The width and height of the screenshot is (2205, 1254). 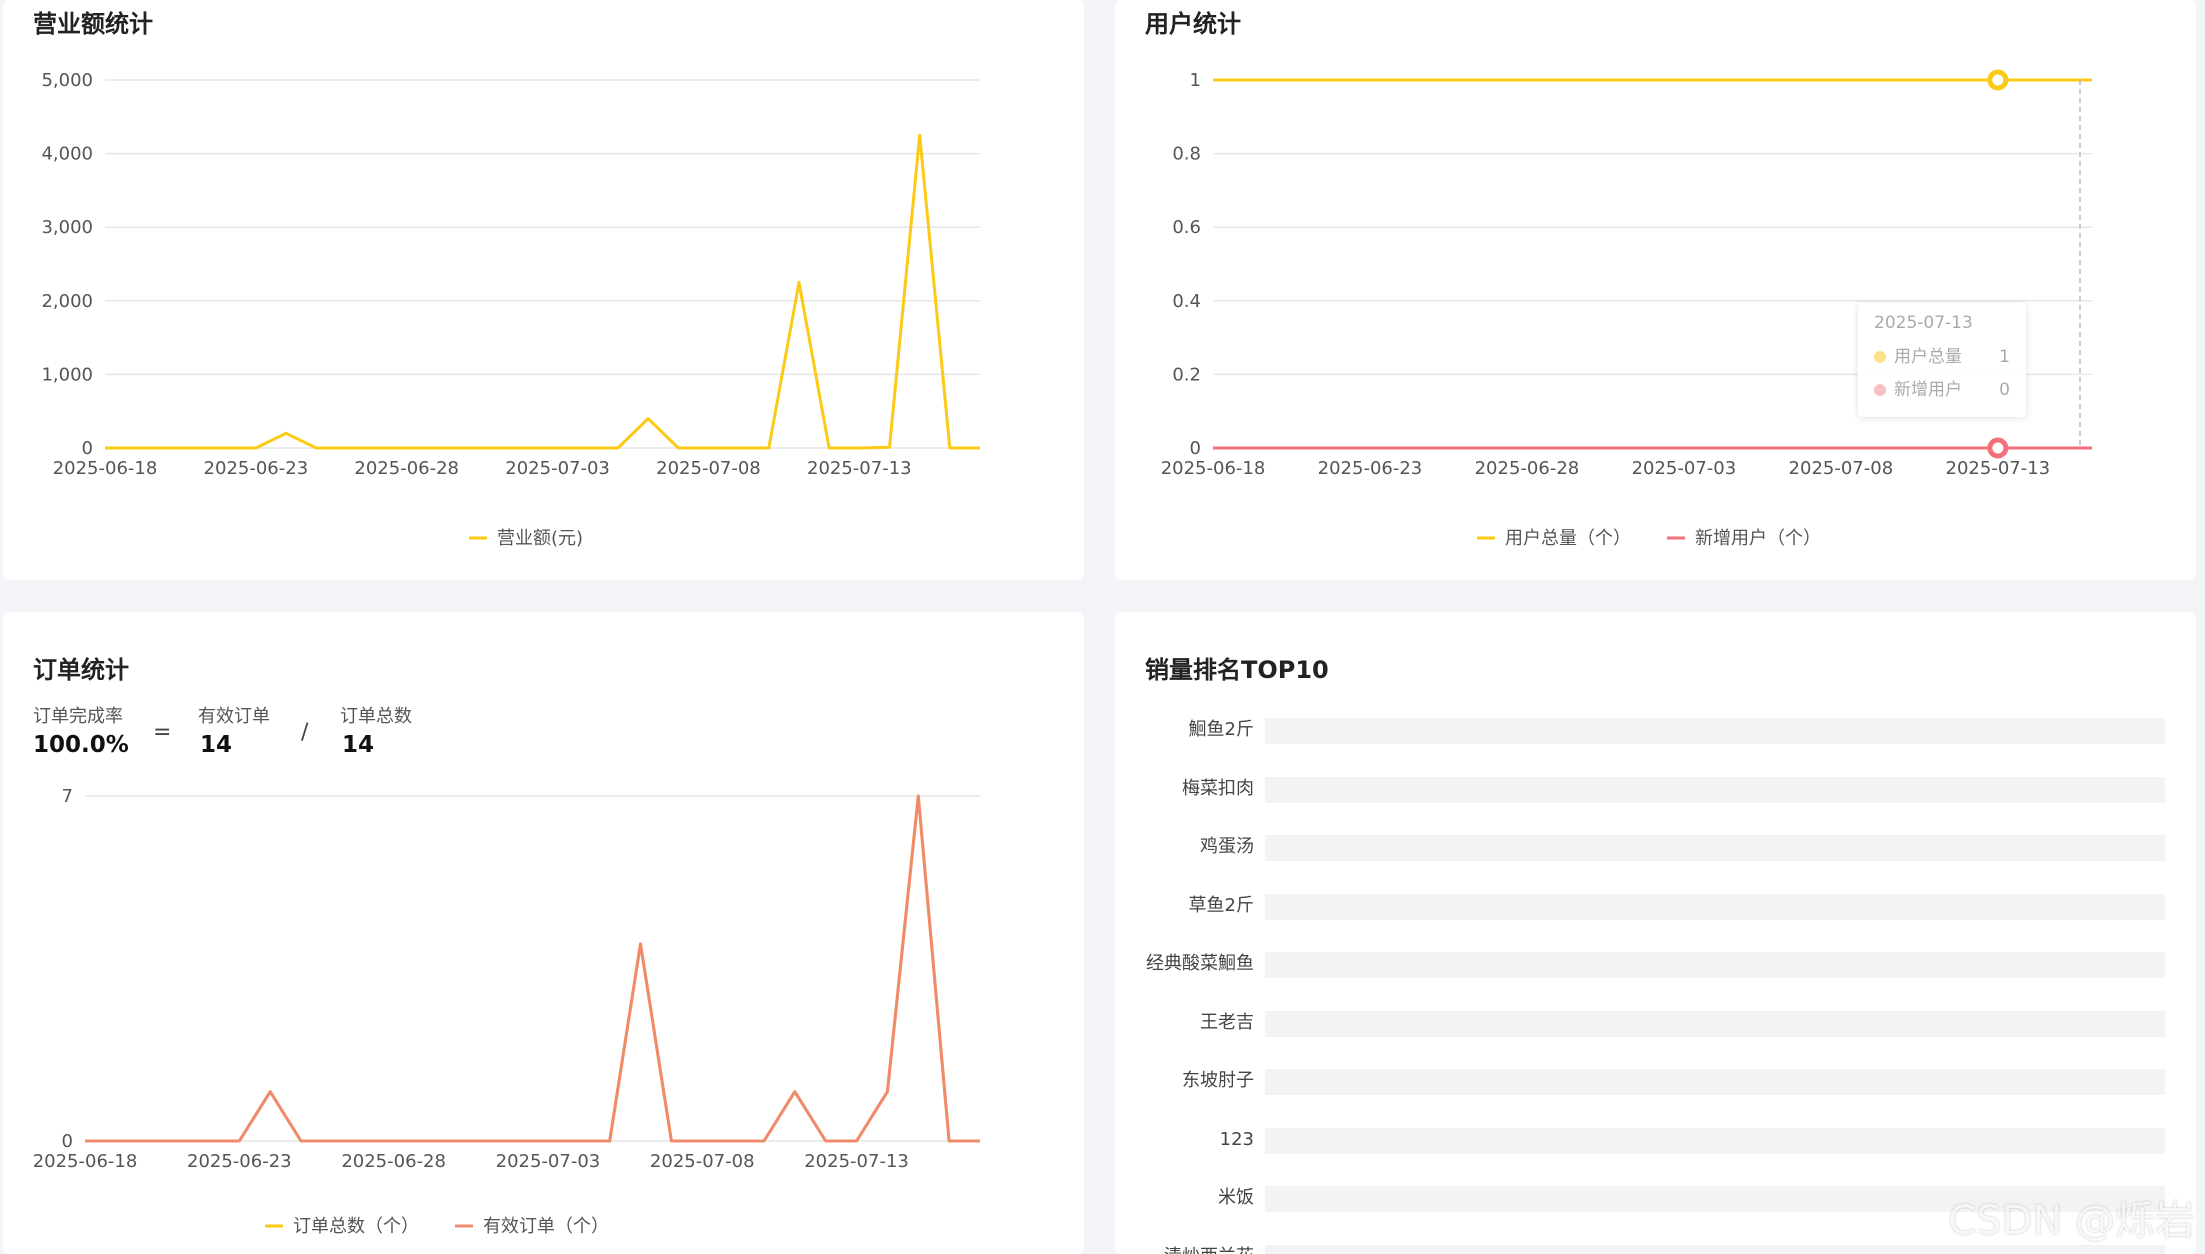 I want to click on legend-label: 订单总数（个）, so click(x=356, y=1226).